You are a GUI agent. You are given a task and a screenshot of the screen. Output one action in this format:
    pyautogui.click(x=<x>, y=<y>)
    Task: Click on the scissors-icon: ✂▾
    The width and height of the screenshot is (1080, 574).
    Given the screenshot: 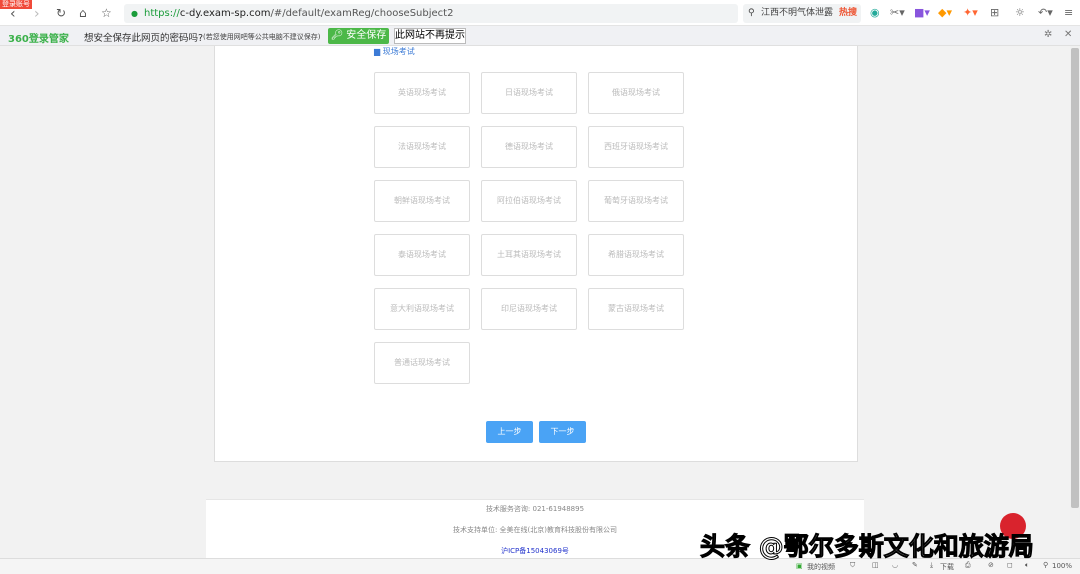 What is the action you would take?
    pyautogui.click(x=897, y=12)
    